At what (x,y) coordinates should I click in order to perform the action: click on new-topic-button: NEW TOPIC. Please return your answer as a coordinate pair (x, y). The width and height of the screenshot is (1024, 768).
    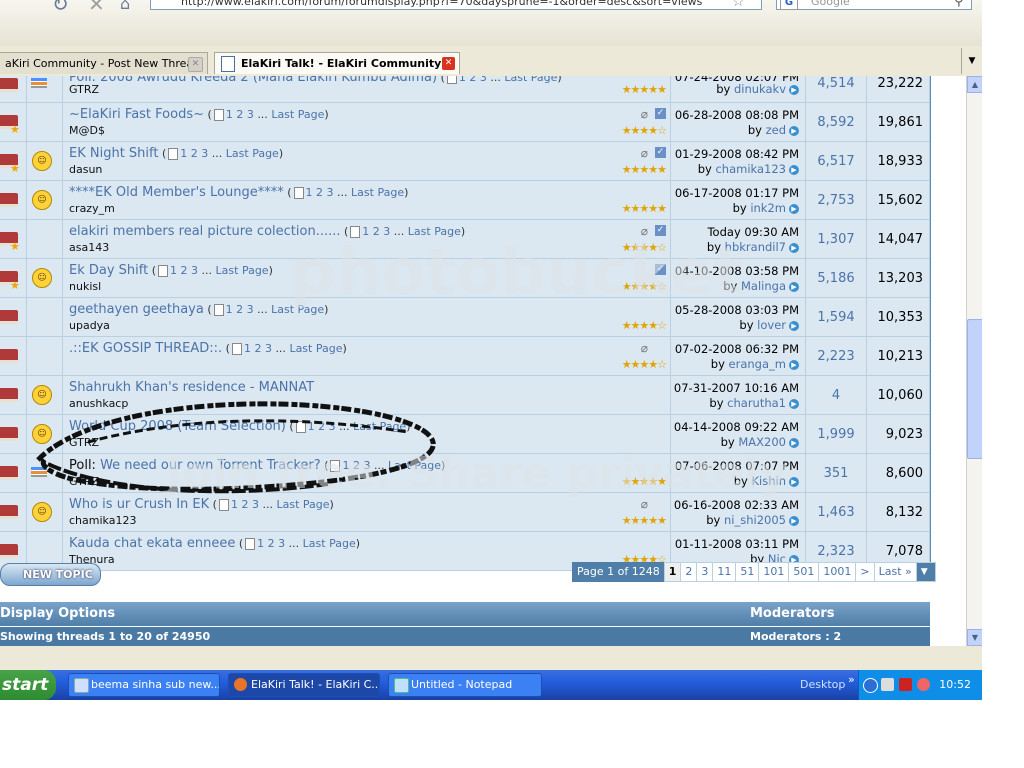
    Looking at the image, I should click on (50, 574).